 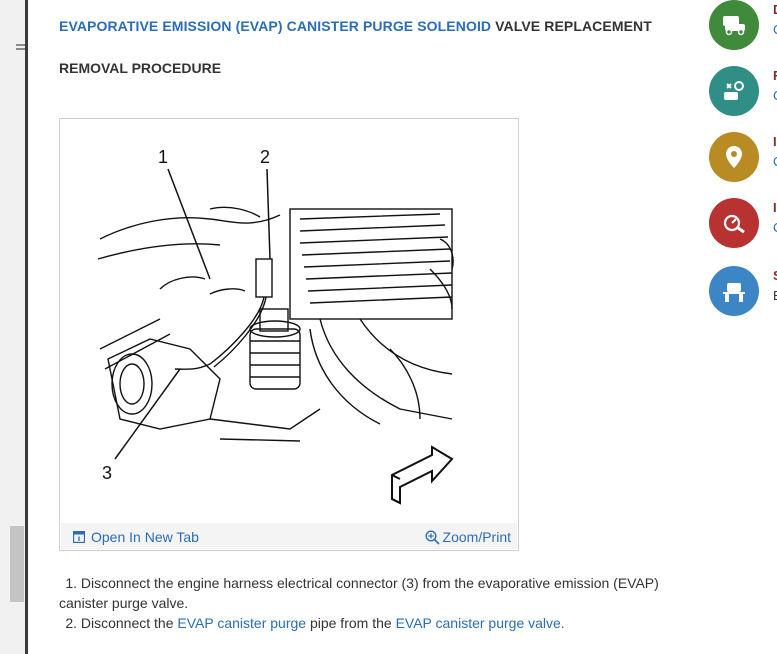 I want to click on callout-2: 2, so click(x=265, y=157).